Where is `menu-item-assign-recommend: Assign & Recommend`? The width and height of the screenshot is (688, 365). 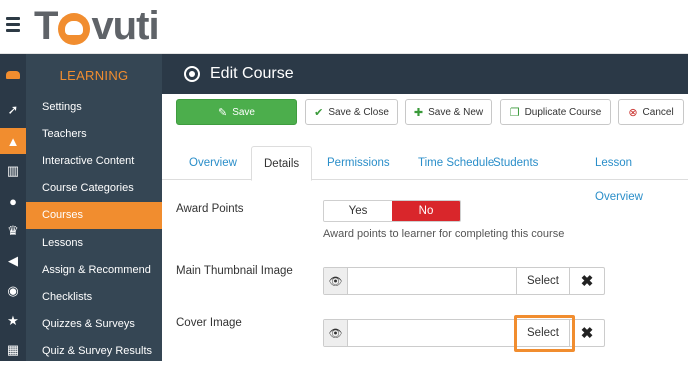
menu-item-assign-recommend: Assign & Recommend is located at coordinates (94, 270).